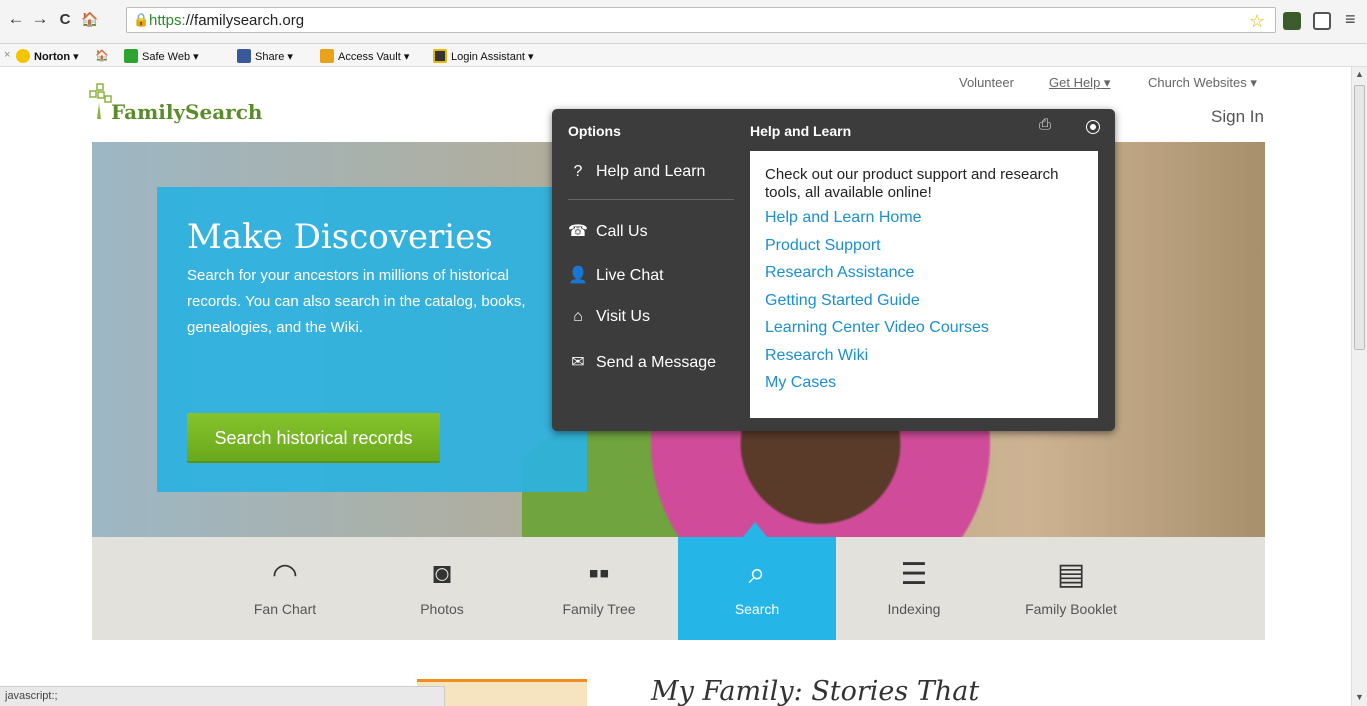 The image size is (1367, 706). Describe the element at coordinates (608, 231) in the screenshot. I see `option-call-us: ☎ Call Us` at that location.